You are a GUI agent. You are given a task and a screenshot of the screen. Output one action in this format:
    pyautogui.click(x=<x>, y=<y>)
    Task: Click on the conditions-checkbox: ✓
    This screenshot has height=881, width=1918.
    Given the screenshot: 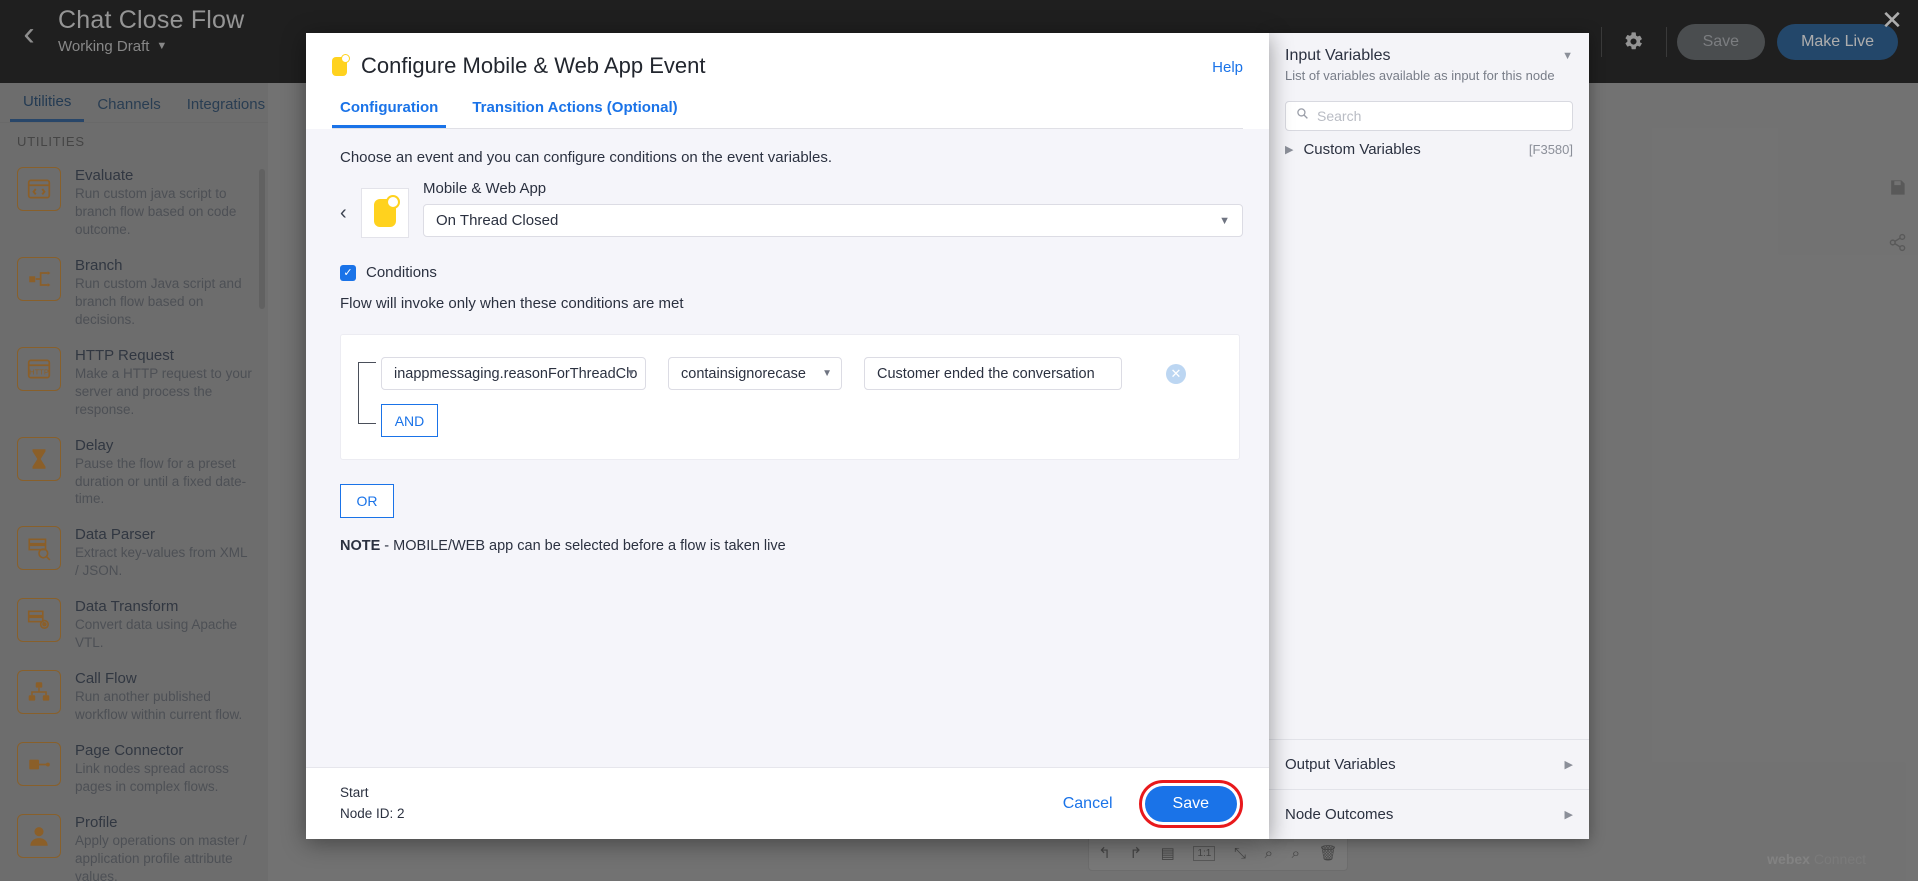 What is the action you would take?
    pyautogui.click(x=348, y=272)
    